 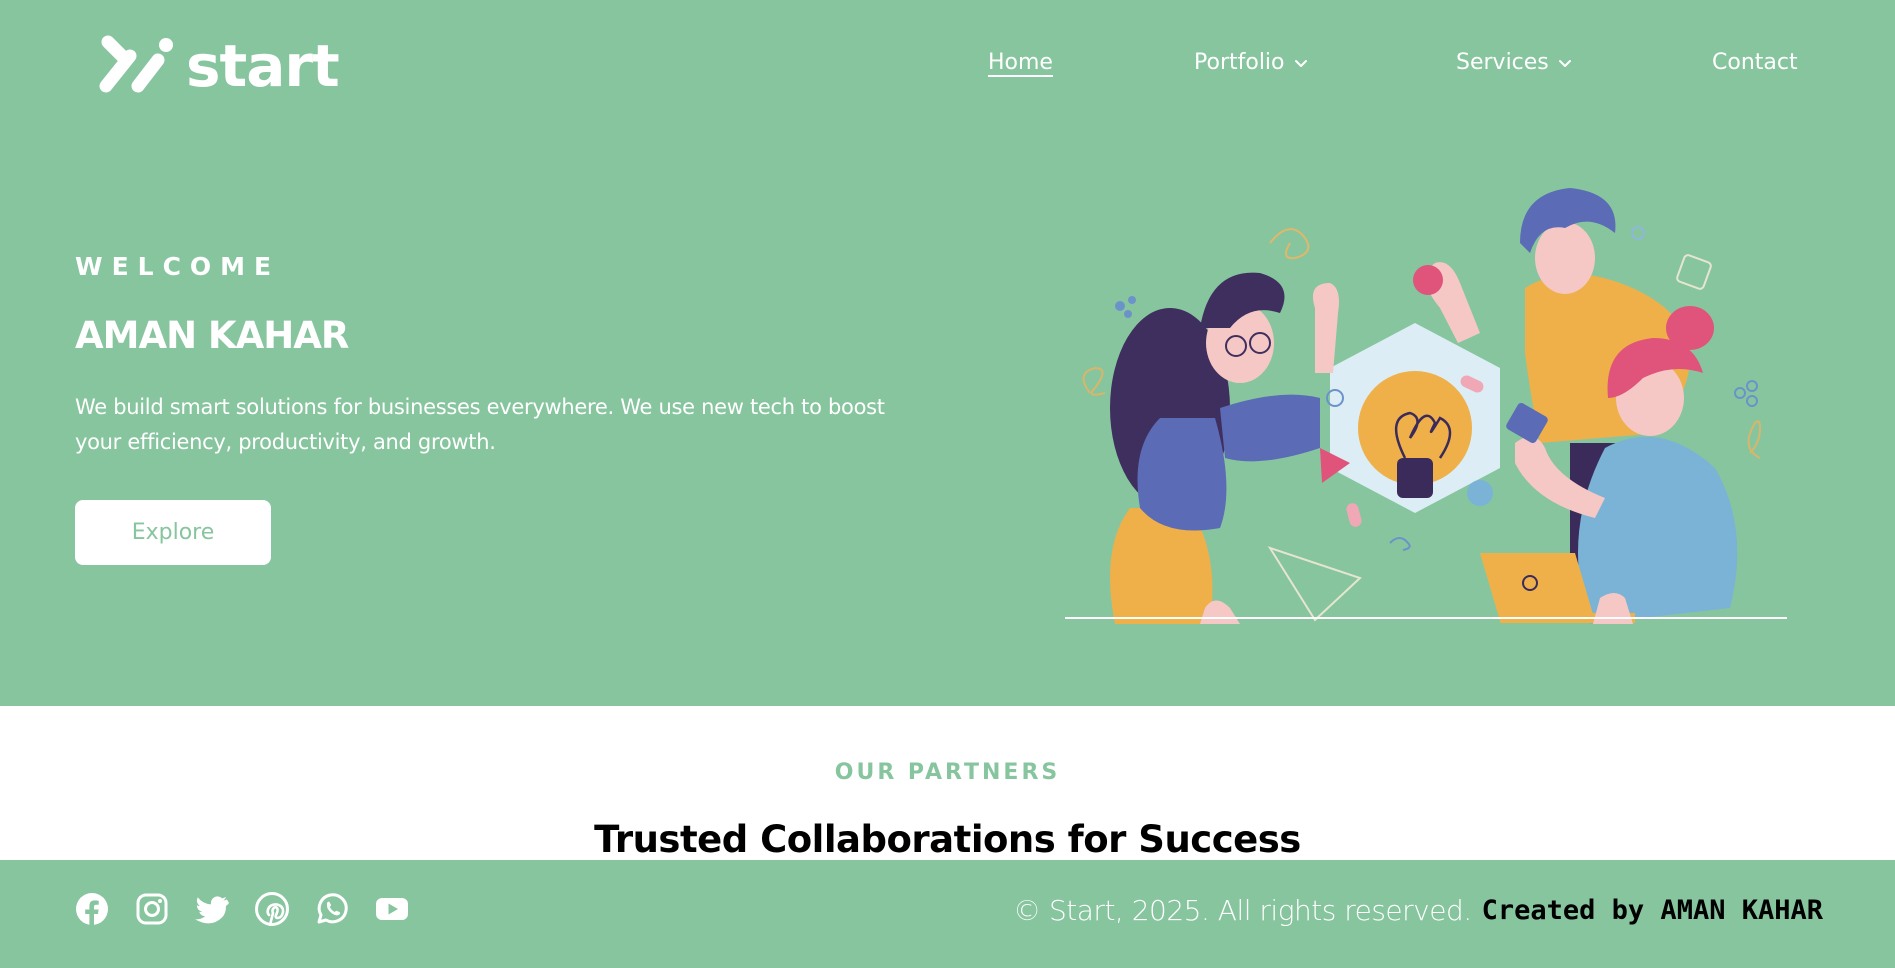 What do you see at coordinates (947, 772) in the screenshot?
I see `partners-eyebrow: OUR PARTNERS` at bounding box center [947, 772].